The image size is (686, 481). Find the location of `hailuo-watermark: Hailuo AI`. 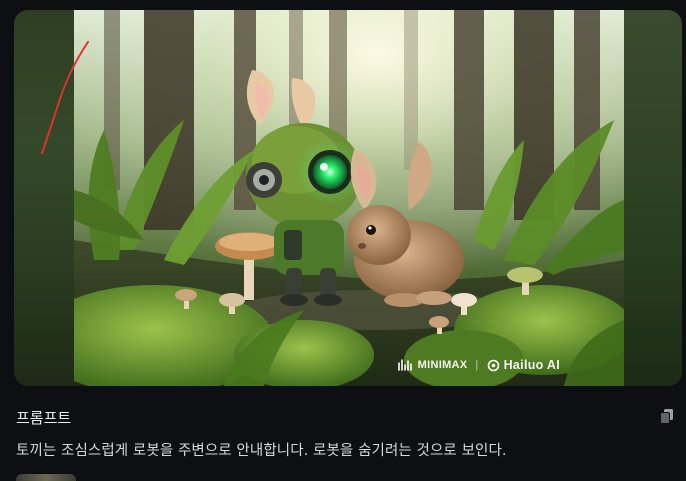

hailuo-watermark: Hailuo AI is located at coordinates (523, 365).